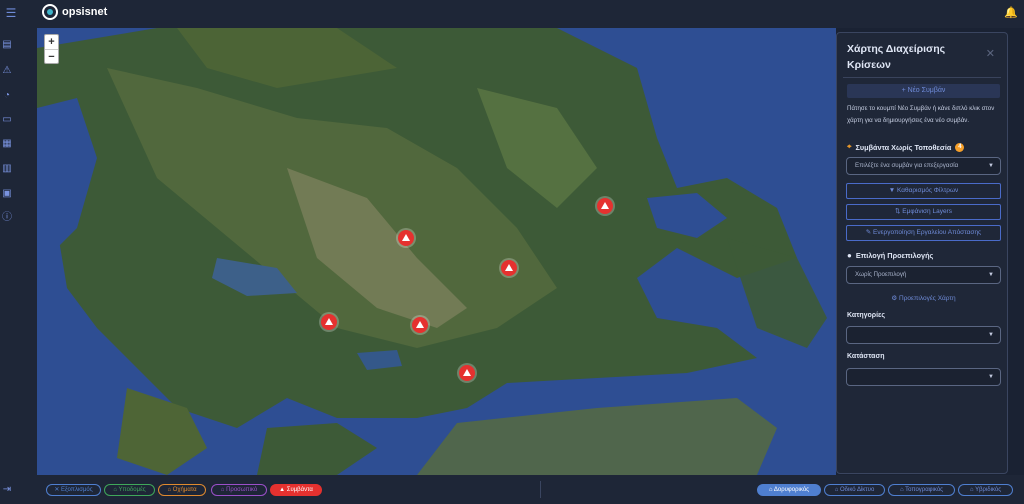 Image resolution: width=1024 pixels, height=504 pixels. I want to click on map-icon: ▤, so click(7, 45).